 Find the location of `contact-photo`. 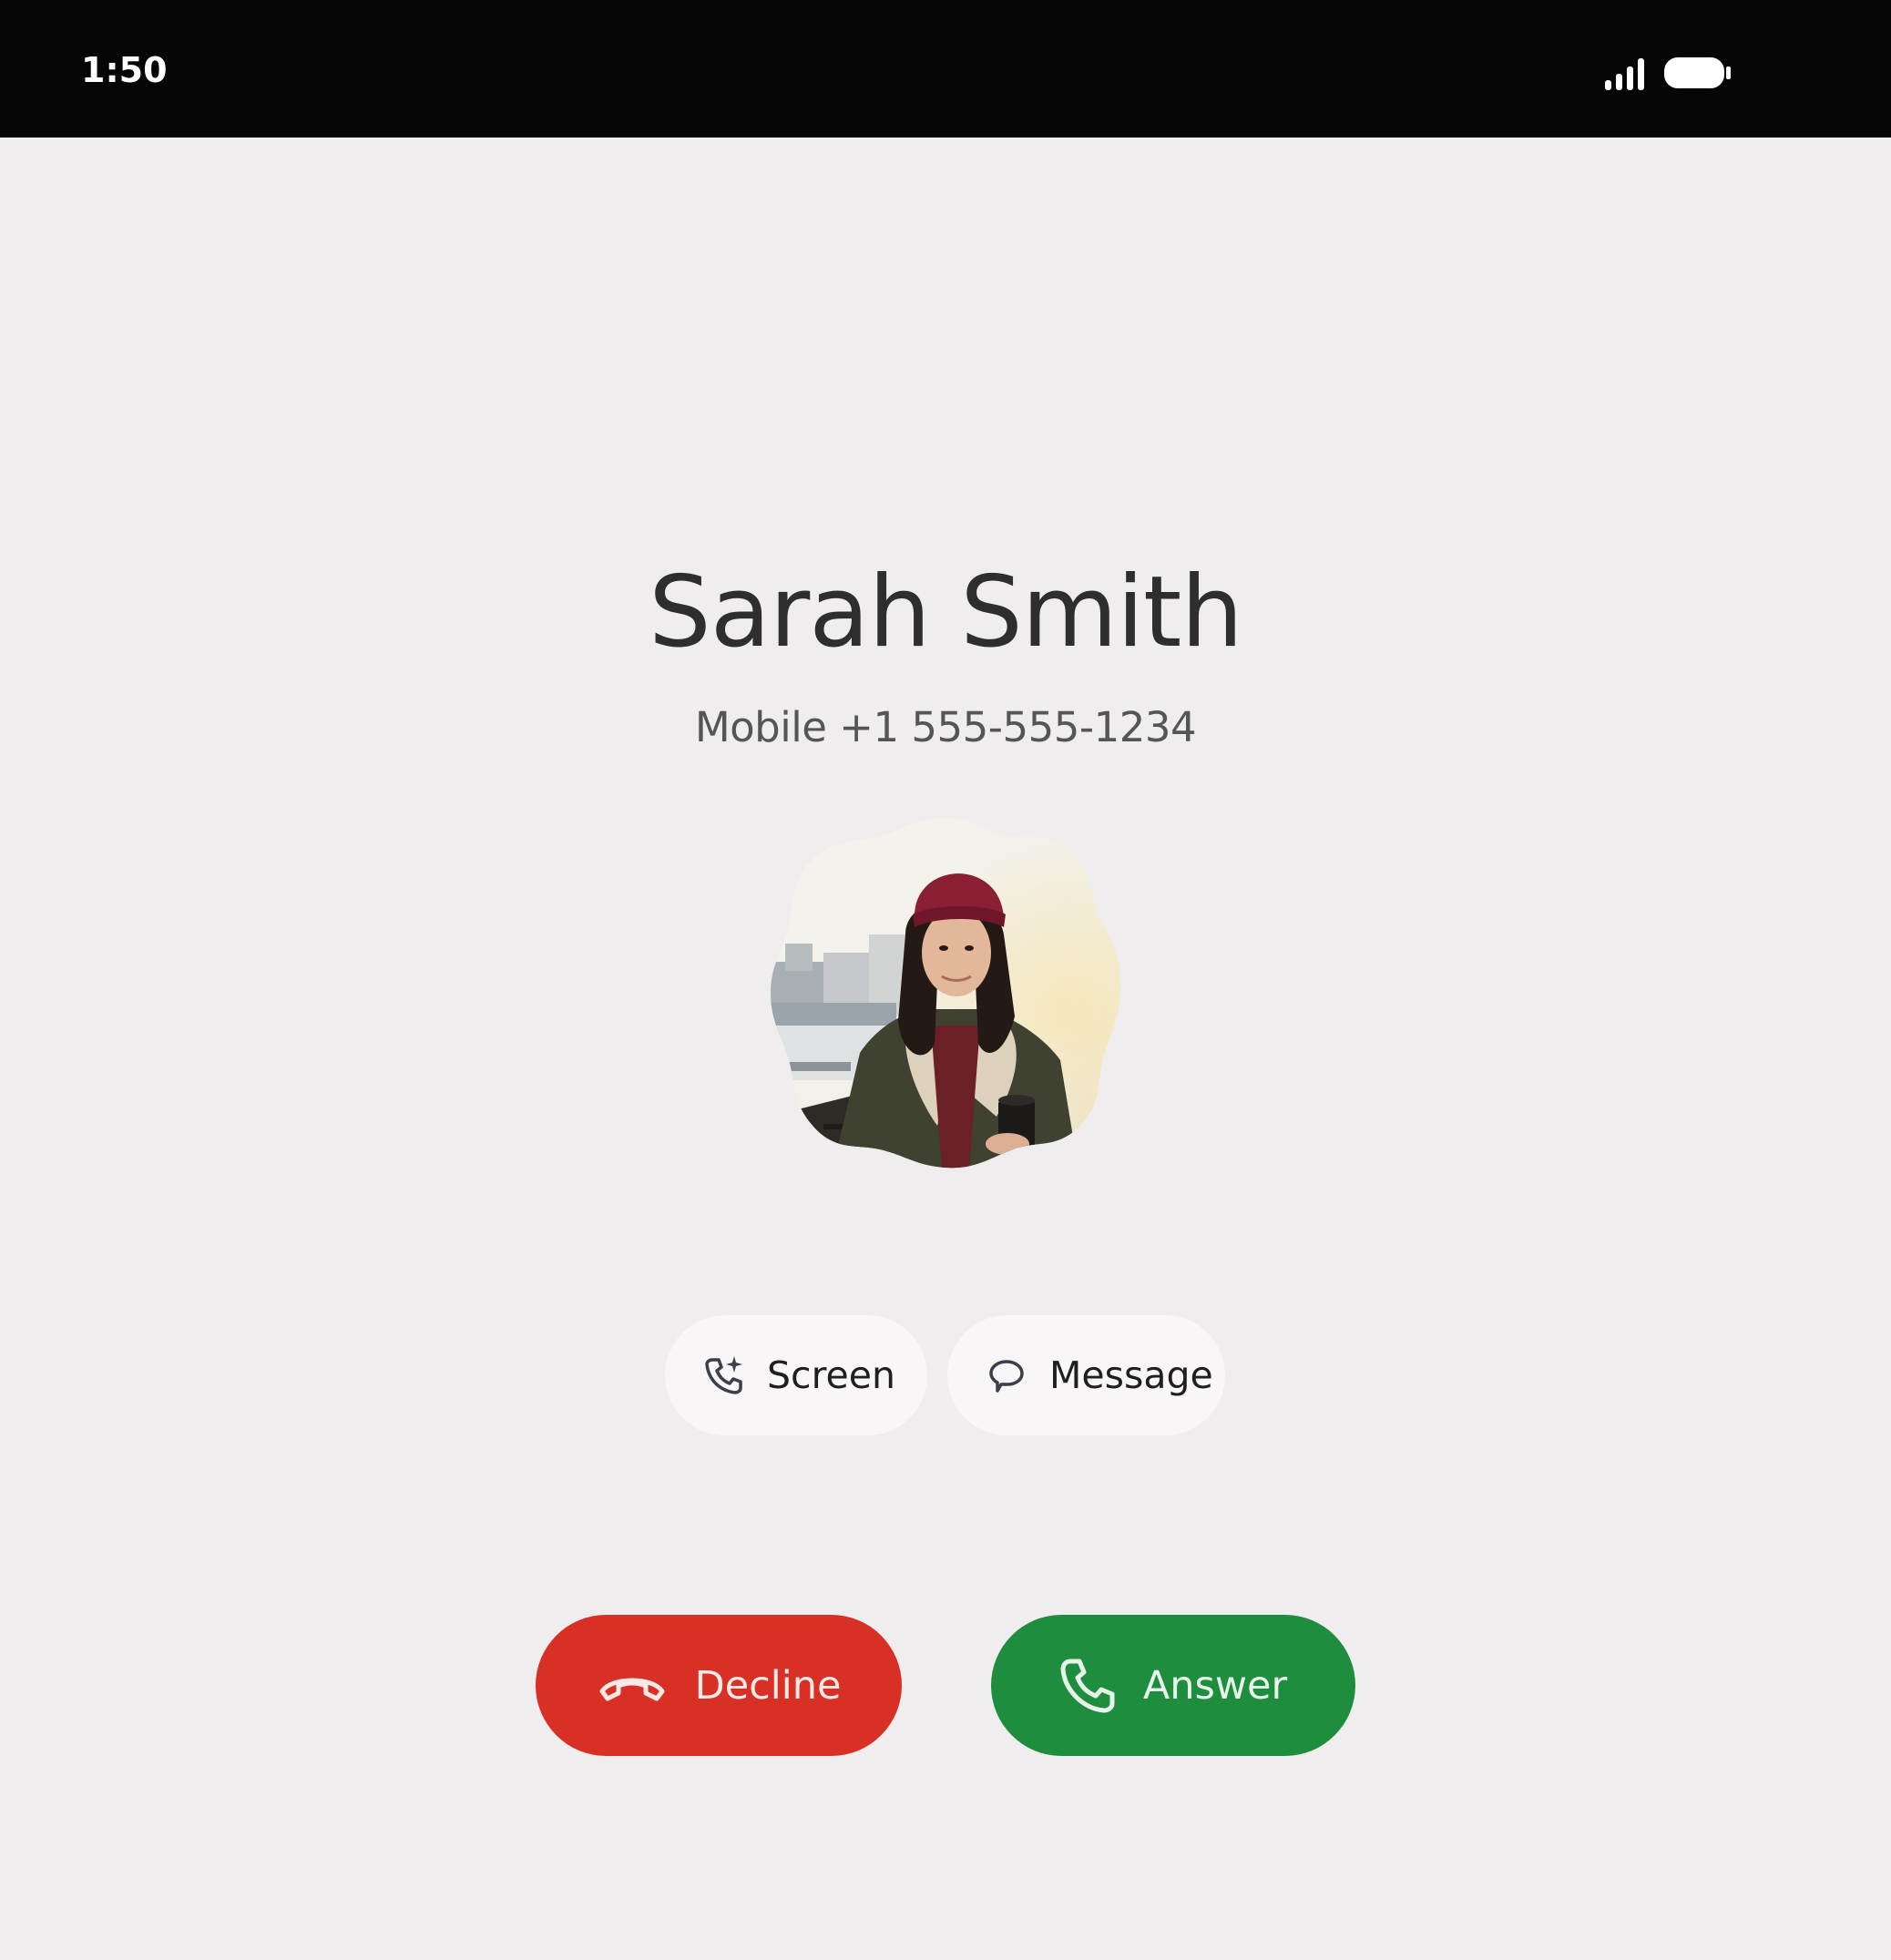

contact-photo is located at coordinates (946, 994).